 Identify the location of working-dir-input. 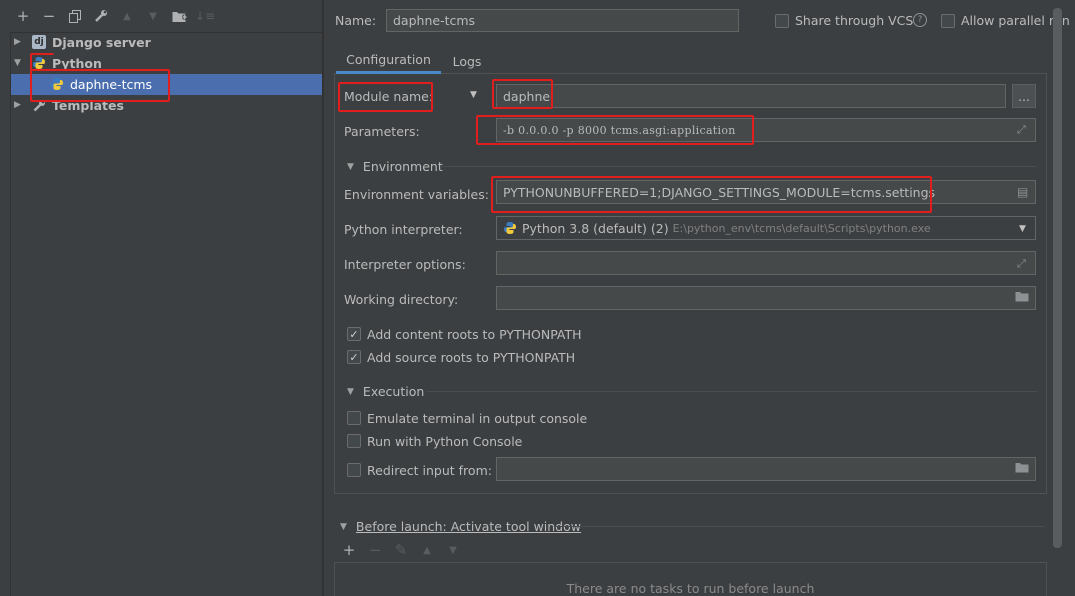
(766, 298).